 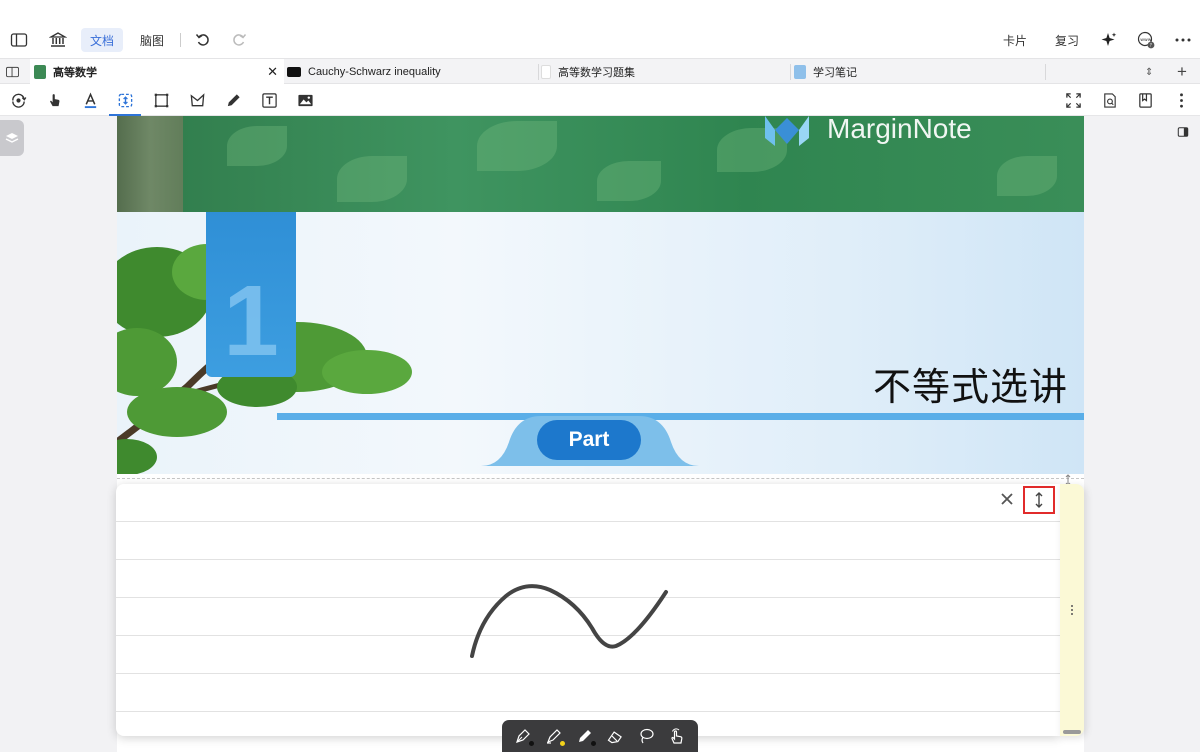 I want to click on tab-document: 学习笔记, so click(x=919, y=72).